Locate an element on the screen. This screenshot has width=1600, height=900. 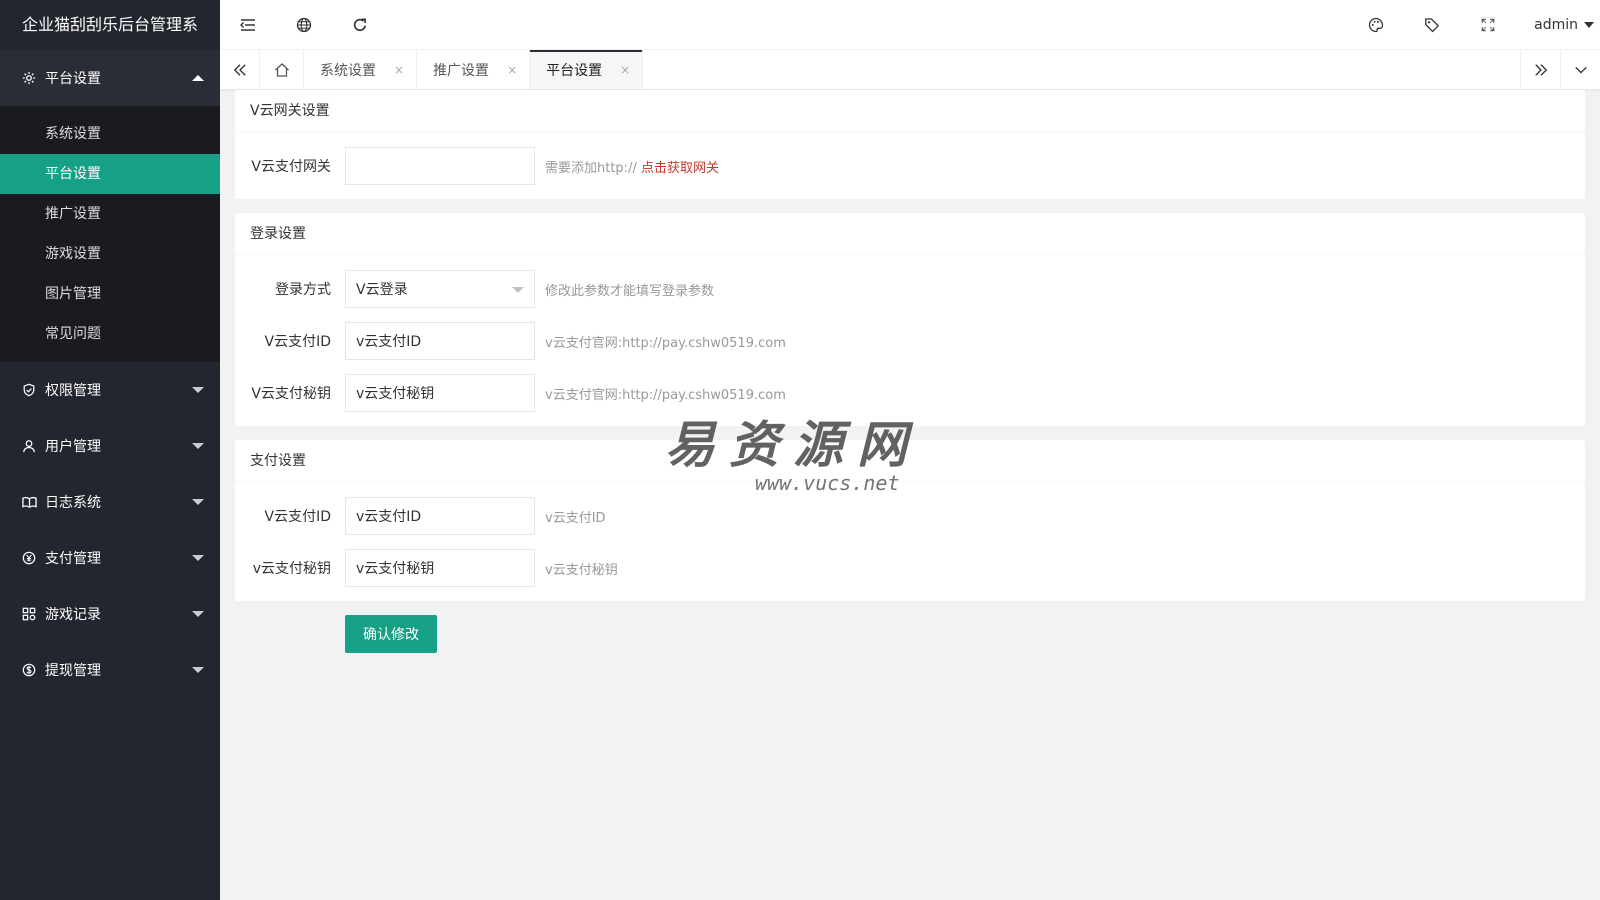
sidebar-item-faq: 常见问题 is located at coordinates (110, 334).